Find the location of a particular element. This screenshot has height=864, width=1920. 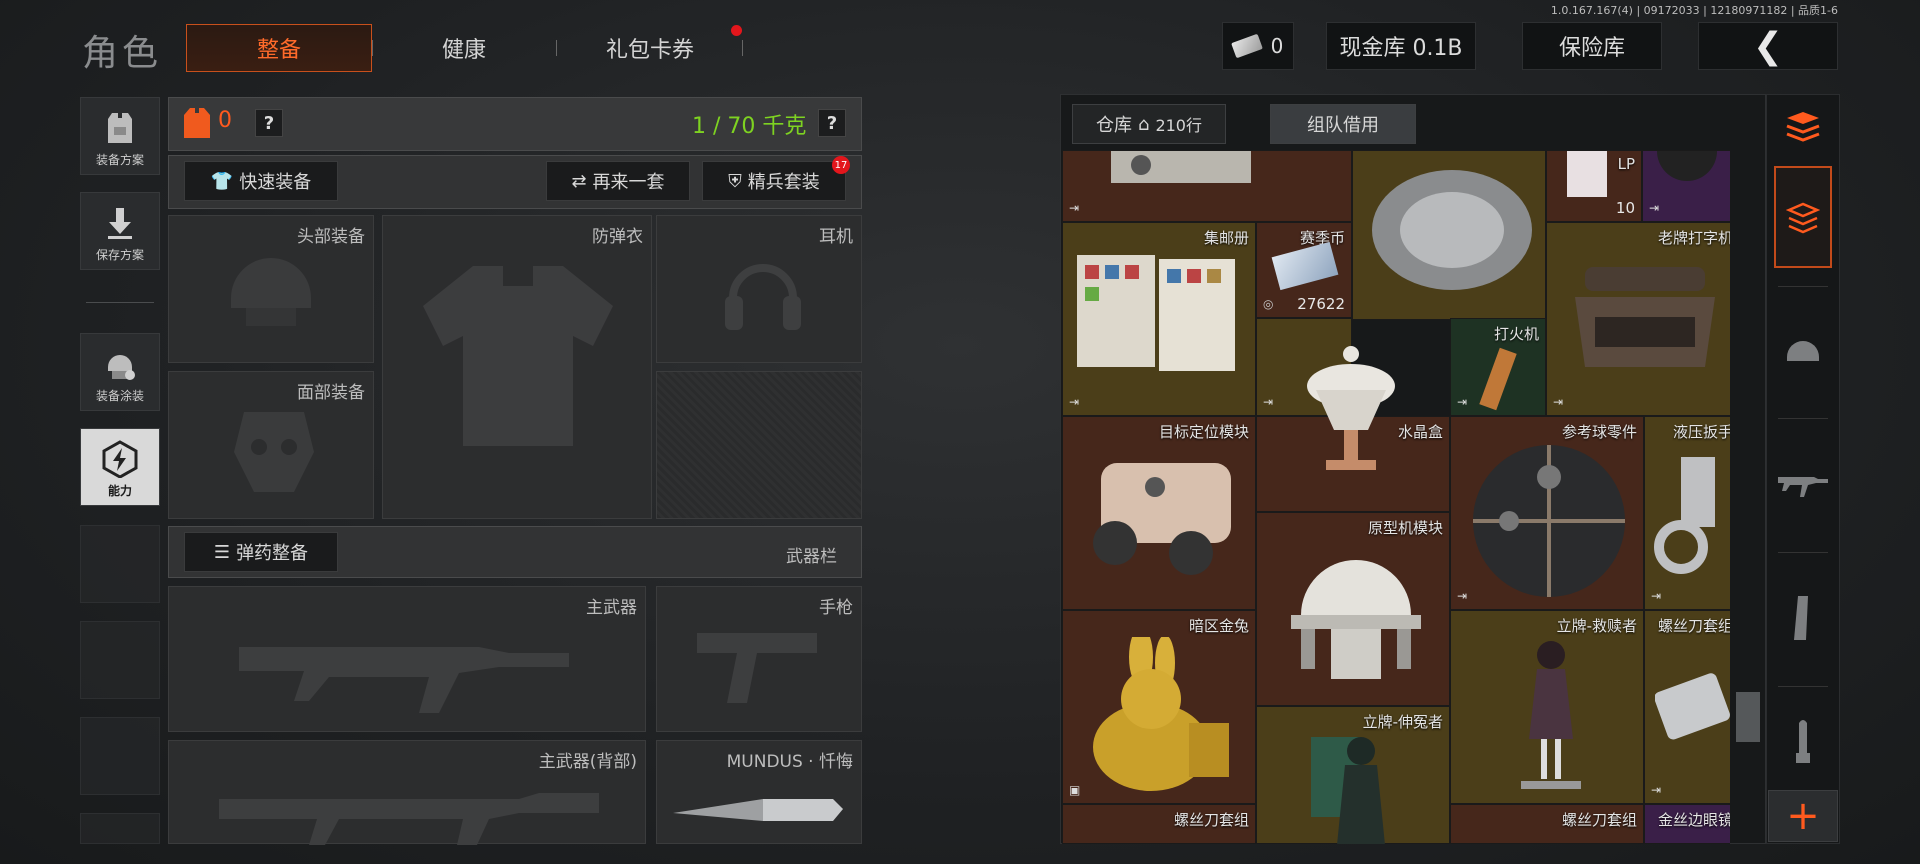

tab-gift-cards: 礼包卡券 is located at coordinates (650, 48).